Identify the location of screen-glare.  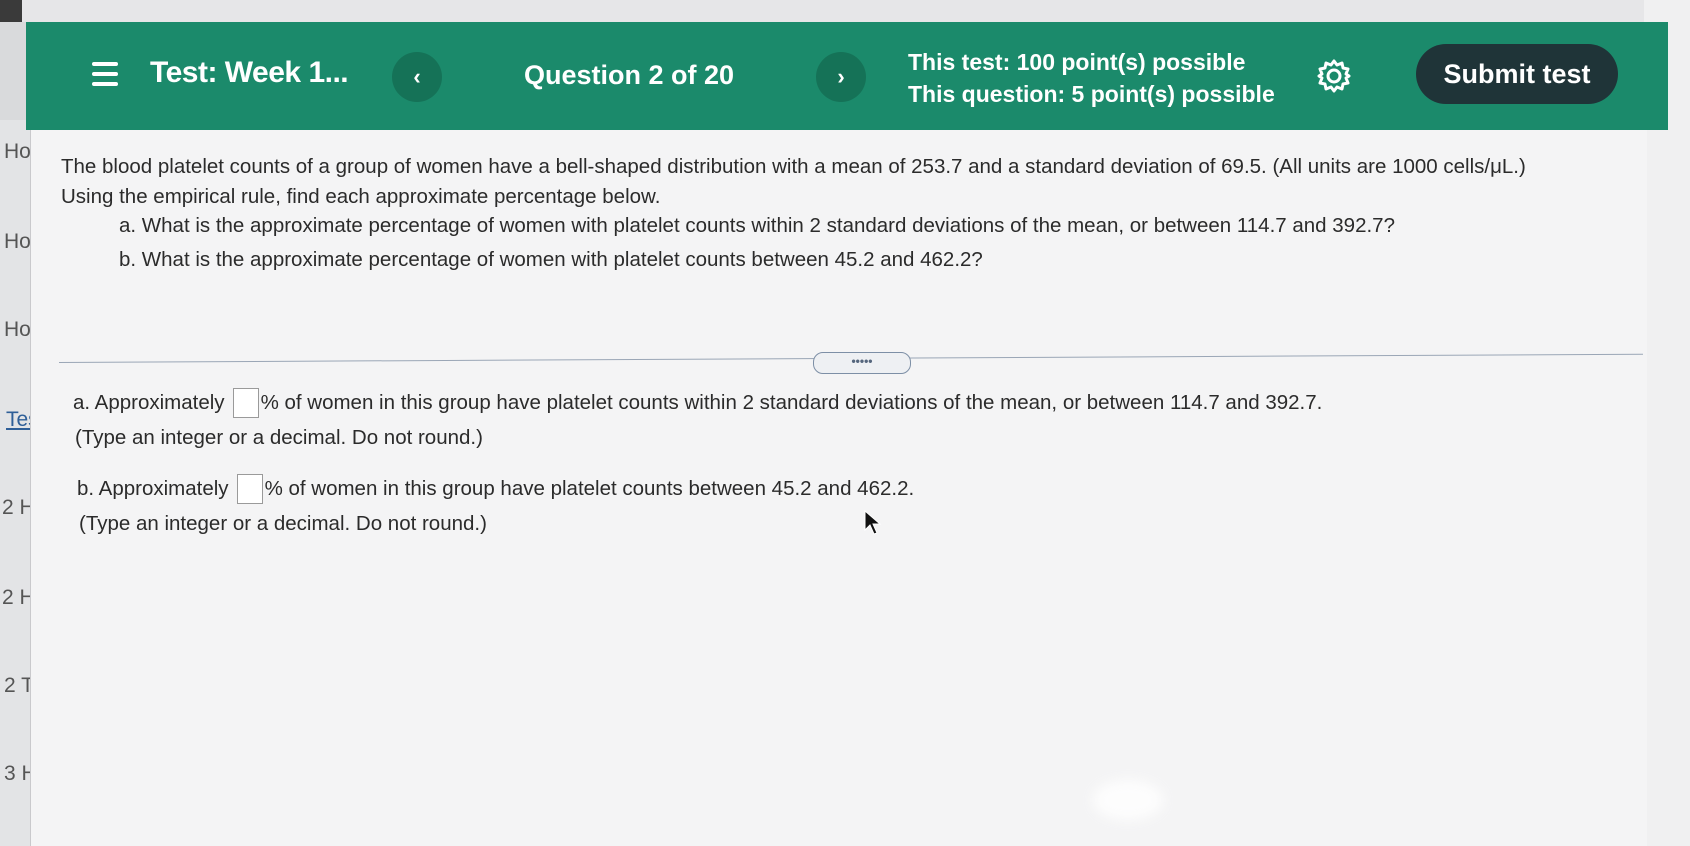
(1128, 800).